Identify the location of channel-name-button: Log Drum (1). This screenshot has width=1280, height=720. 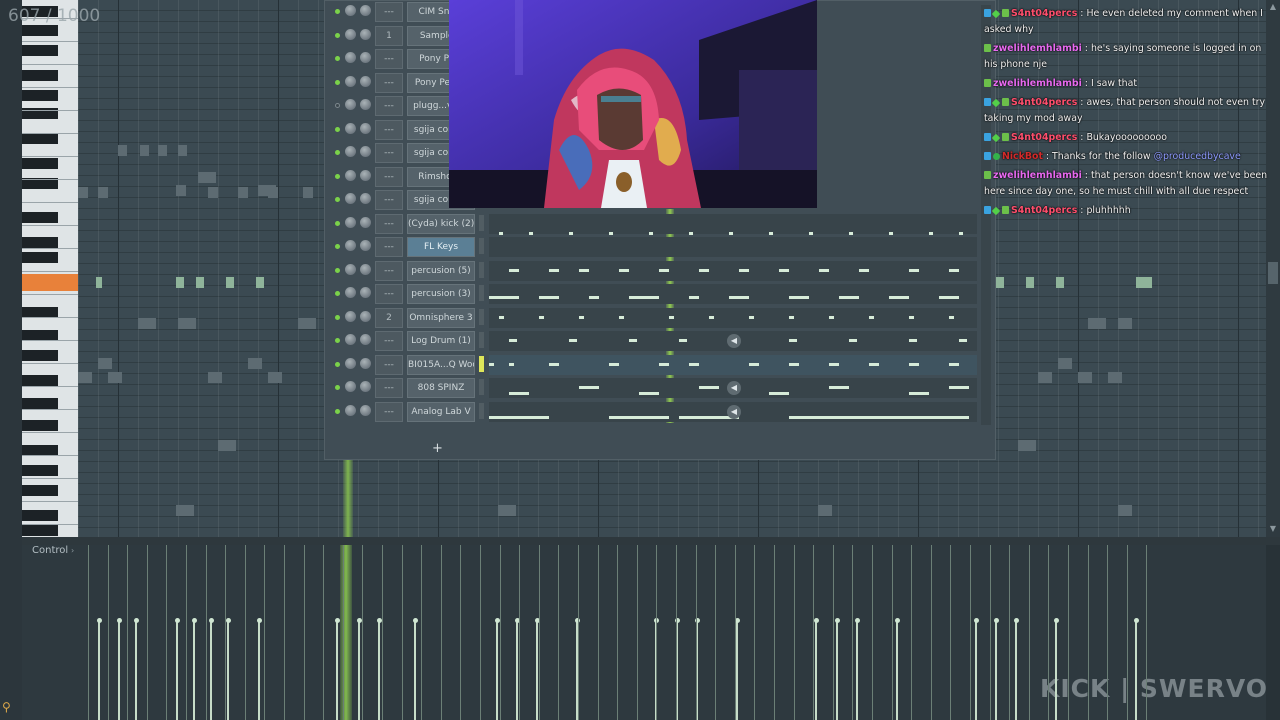
(441, 341).